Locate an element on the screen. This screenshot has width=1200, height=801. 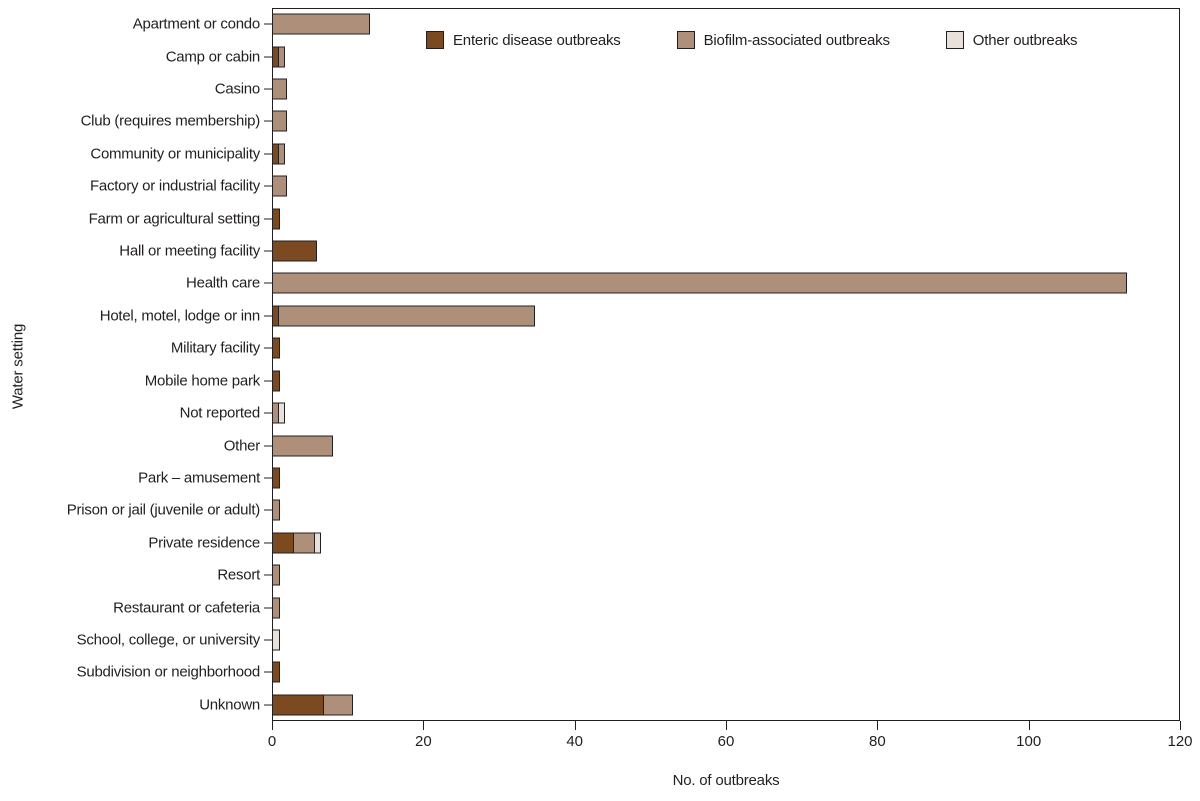
y-axis-tick-label: Park – amusement is located at coordinates (199, 478).